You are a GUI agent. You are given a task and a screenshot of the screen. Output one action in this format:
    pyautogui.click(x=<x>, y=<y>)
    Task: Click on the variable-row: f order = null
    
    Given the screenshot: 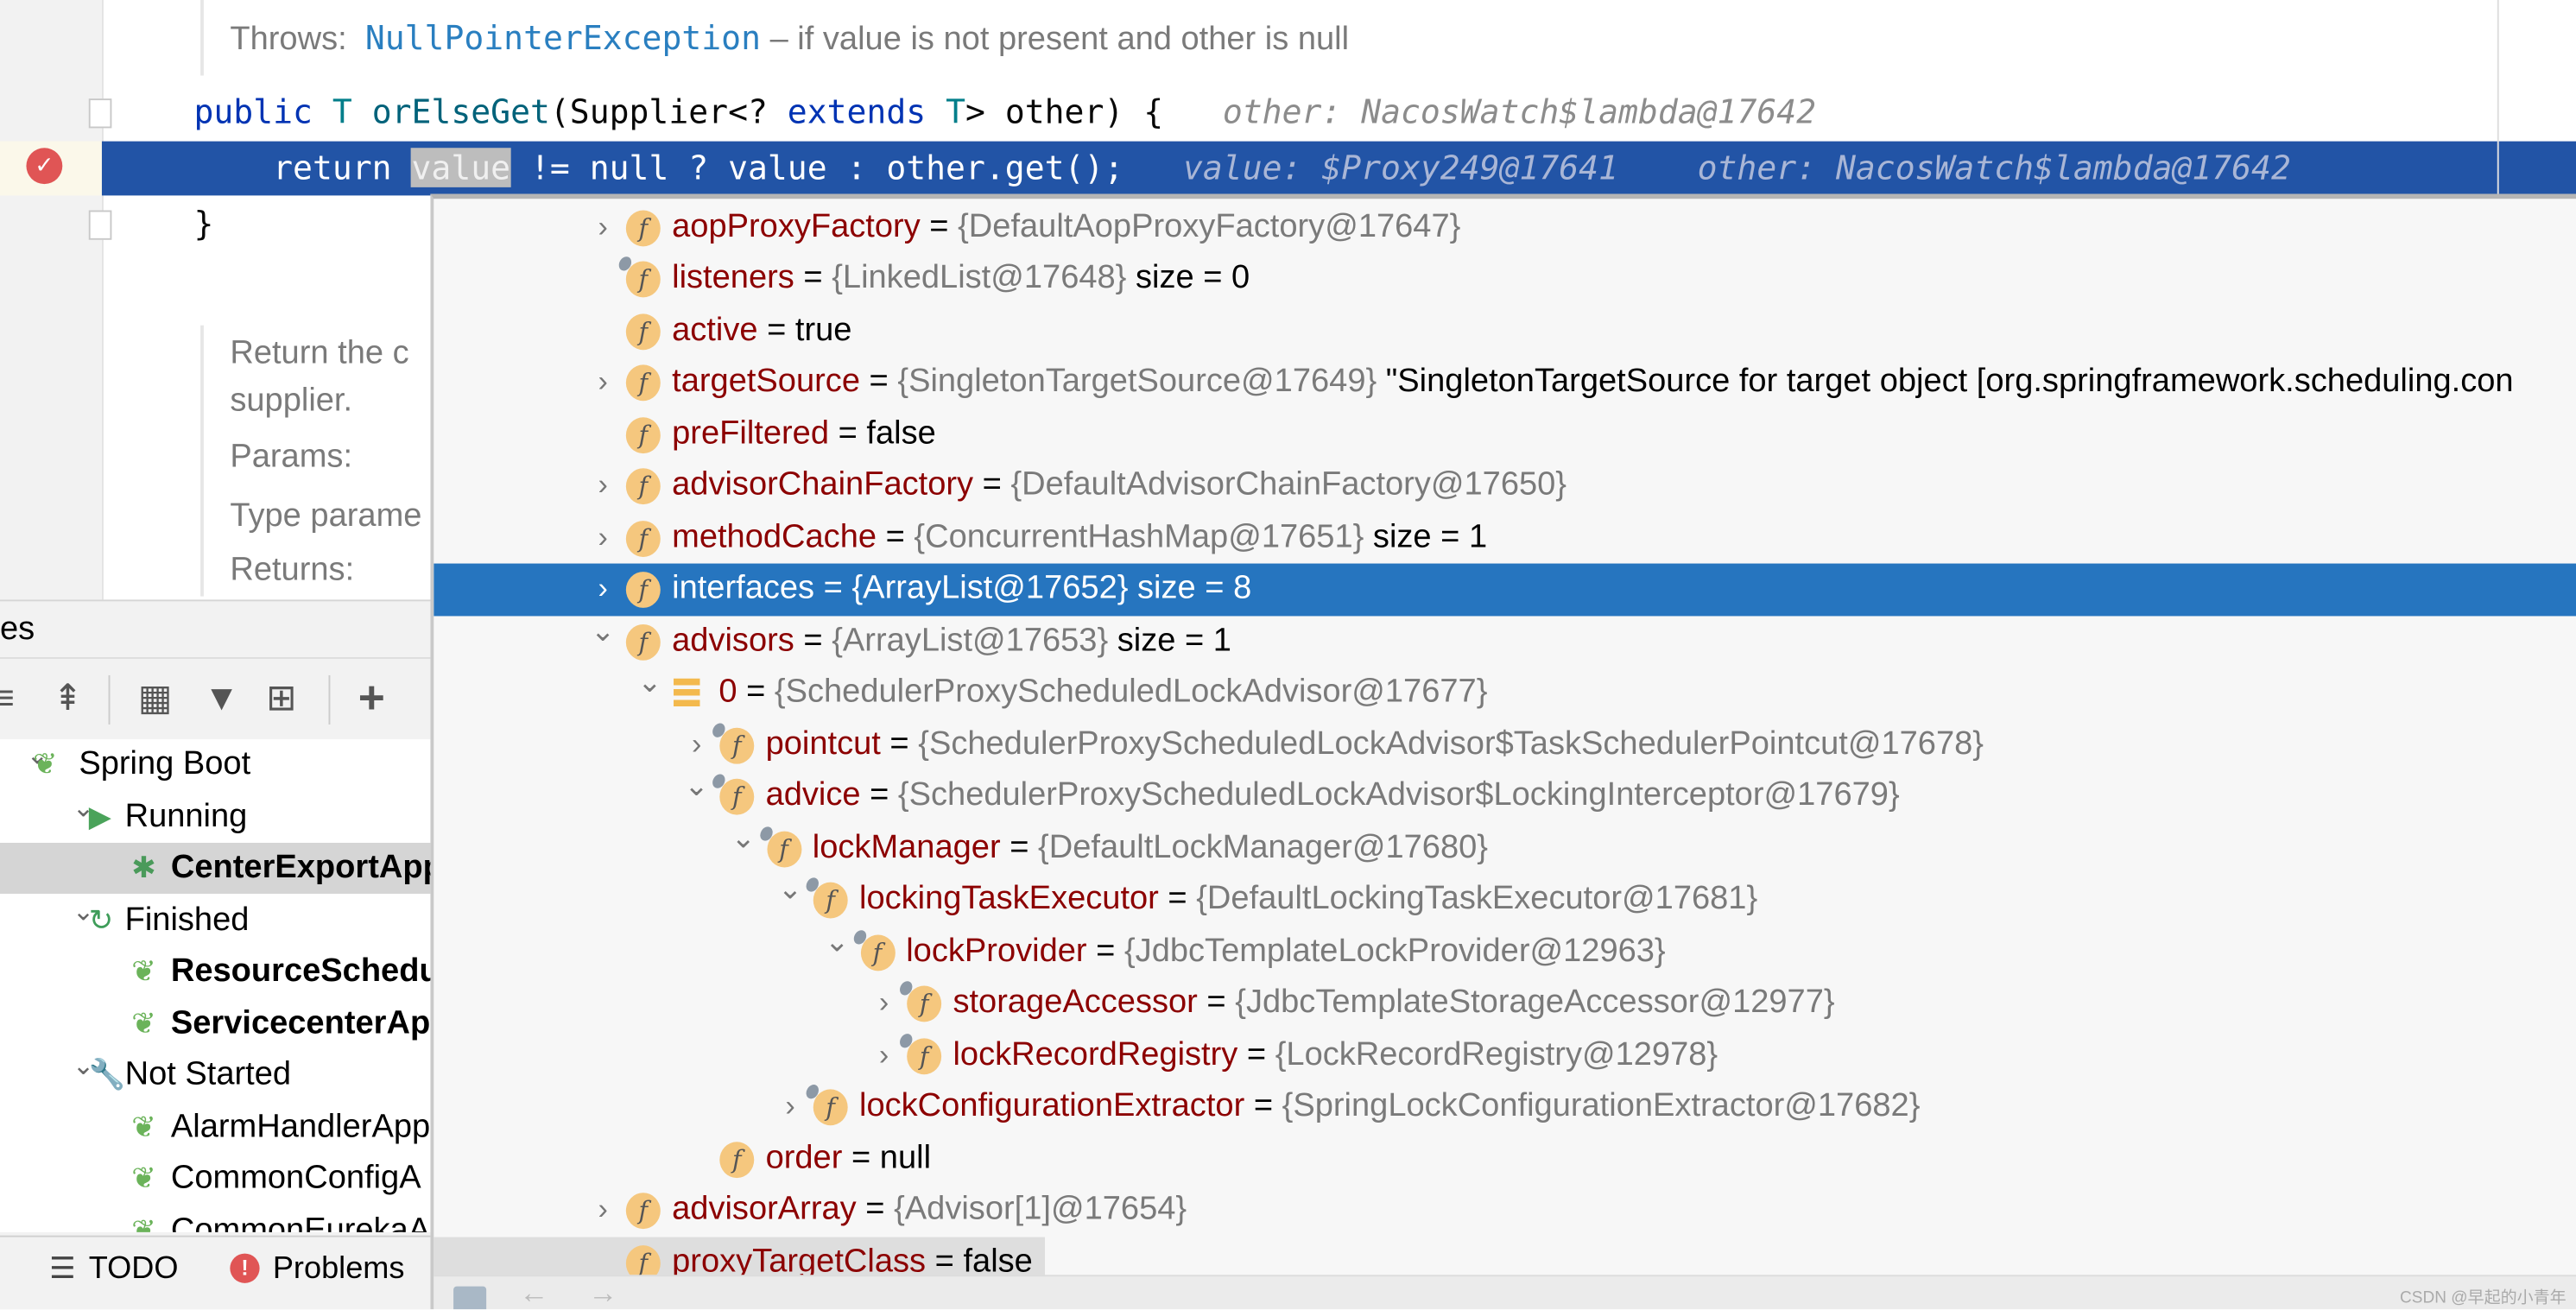 What is the action you would take?
    pyautogui.click(x=1505, y=1159)
    